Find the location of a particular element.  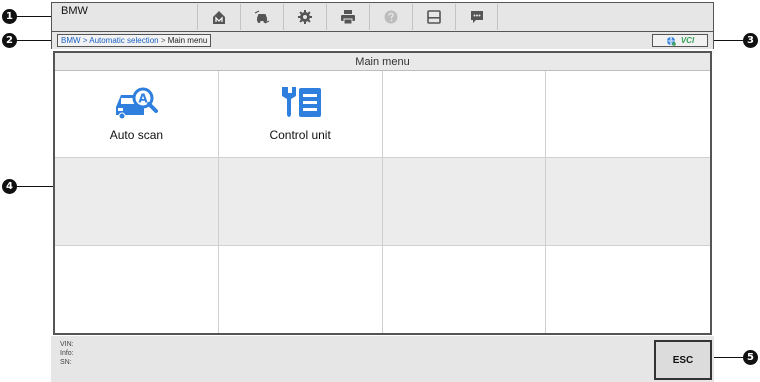

home-button is located at coordinates (218, 17).